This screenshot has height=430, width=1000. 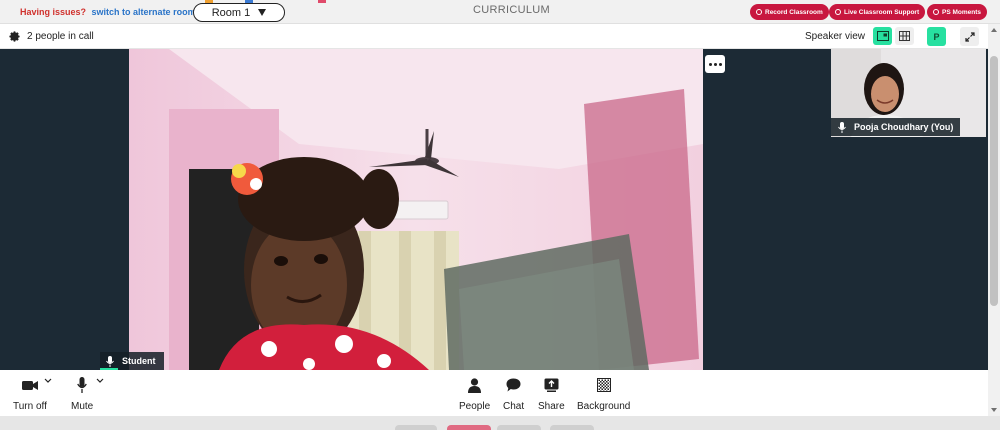 What do you see at coordinates (904, 127) in the screenshot?
I see `self-name: Pooja Choudhary (You)` at bounding box center [904, 127].